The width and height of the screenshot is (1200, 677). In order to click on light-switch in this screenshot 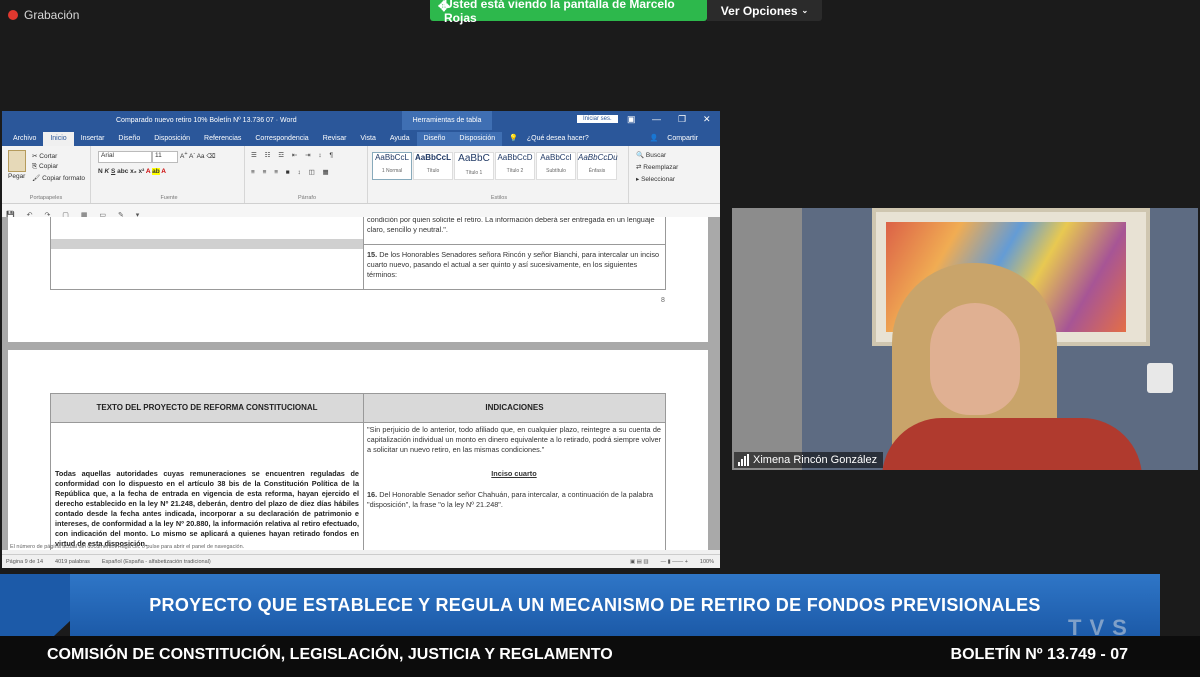, I will do `click(1160, 378)`.